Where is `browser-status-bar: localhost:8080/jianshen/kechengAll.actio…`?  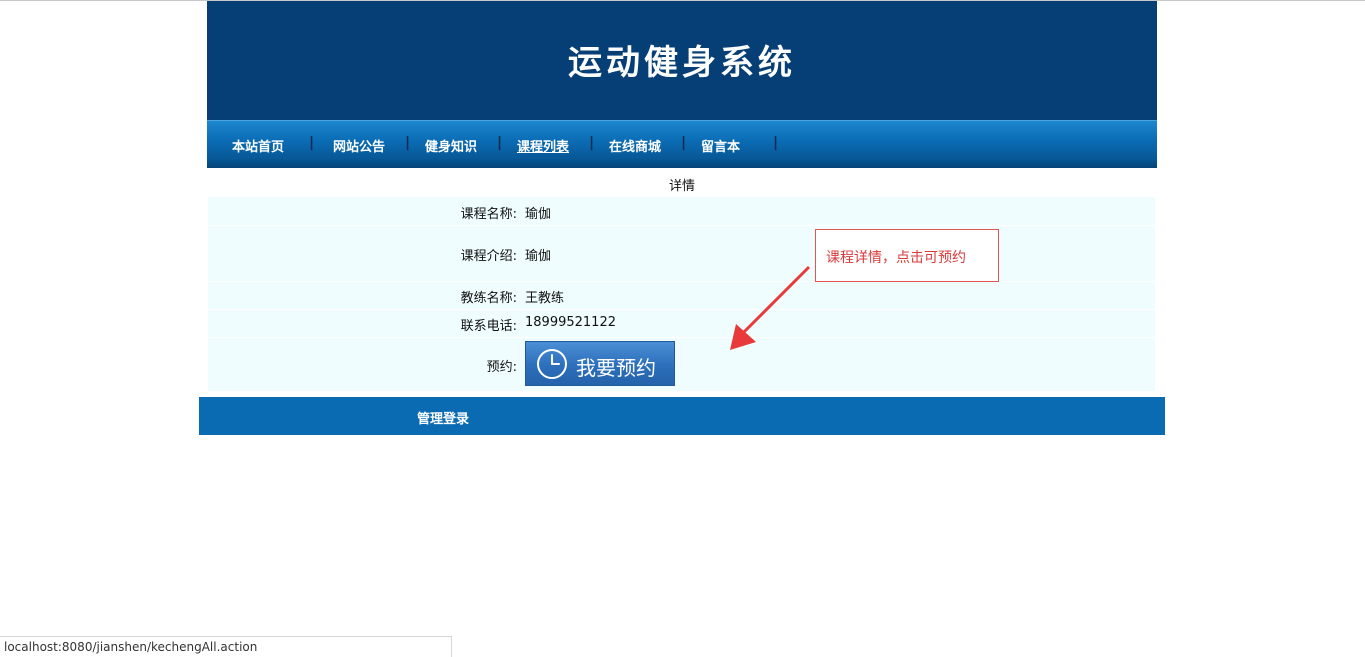 browser-status-bar: localhost:8080/jianshen/kechengAll.actio… is located at coordinates (226, 646).